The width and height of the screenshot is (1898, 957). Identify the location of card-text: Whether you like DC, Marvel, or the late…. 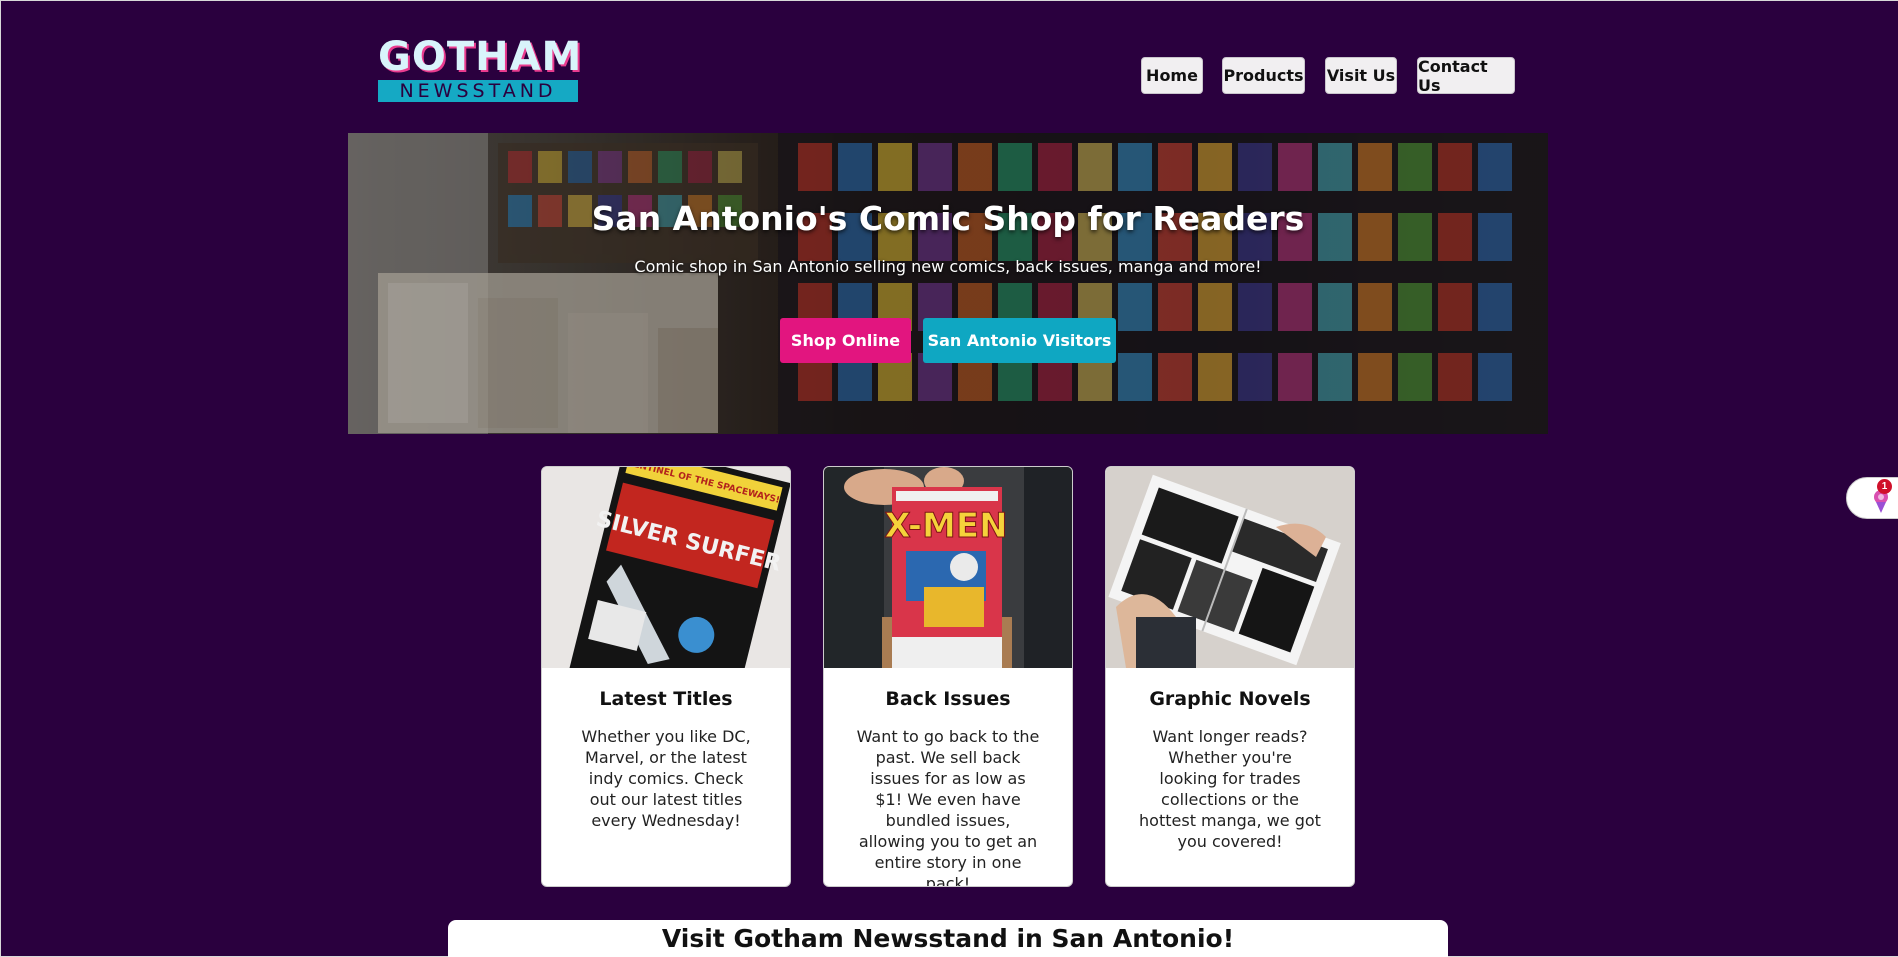
(666, 778).